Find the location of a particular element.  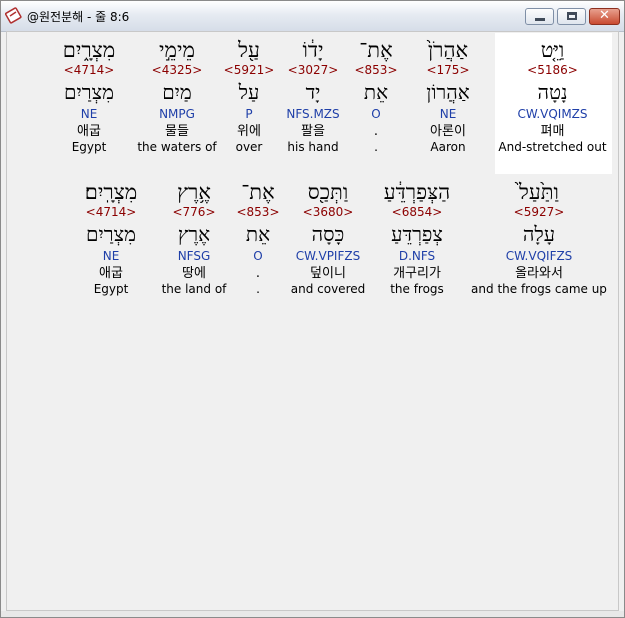

korean-gloss: 애굽 is located at coordinates (111, 273).